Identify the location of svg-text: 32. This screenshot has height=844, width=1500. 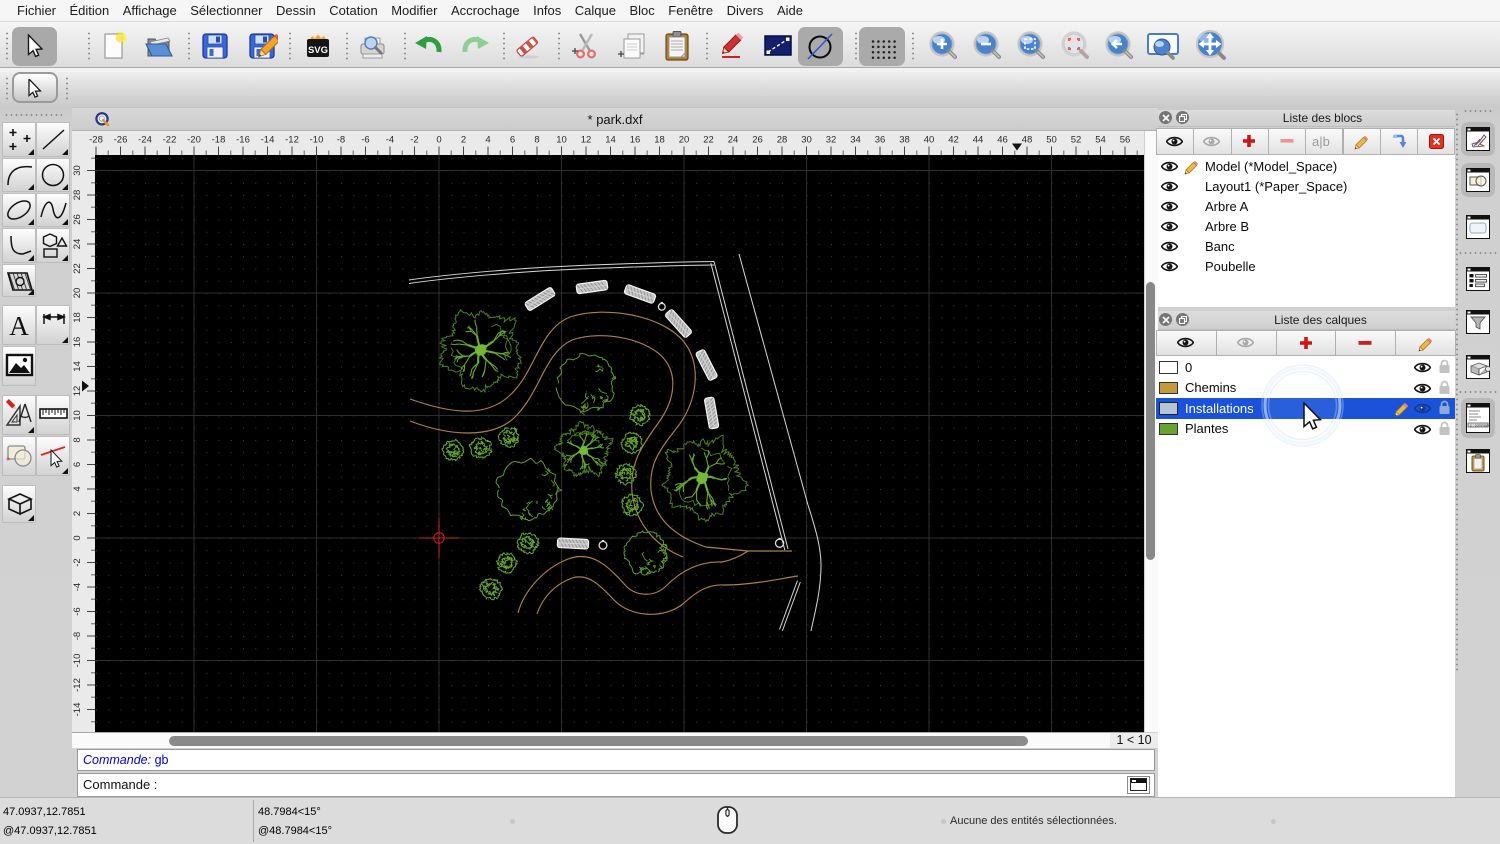
(831, 140).